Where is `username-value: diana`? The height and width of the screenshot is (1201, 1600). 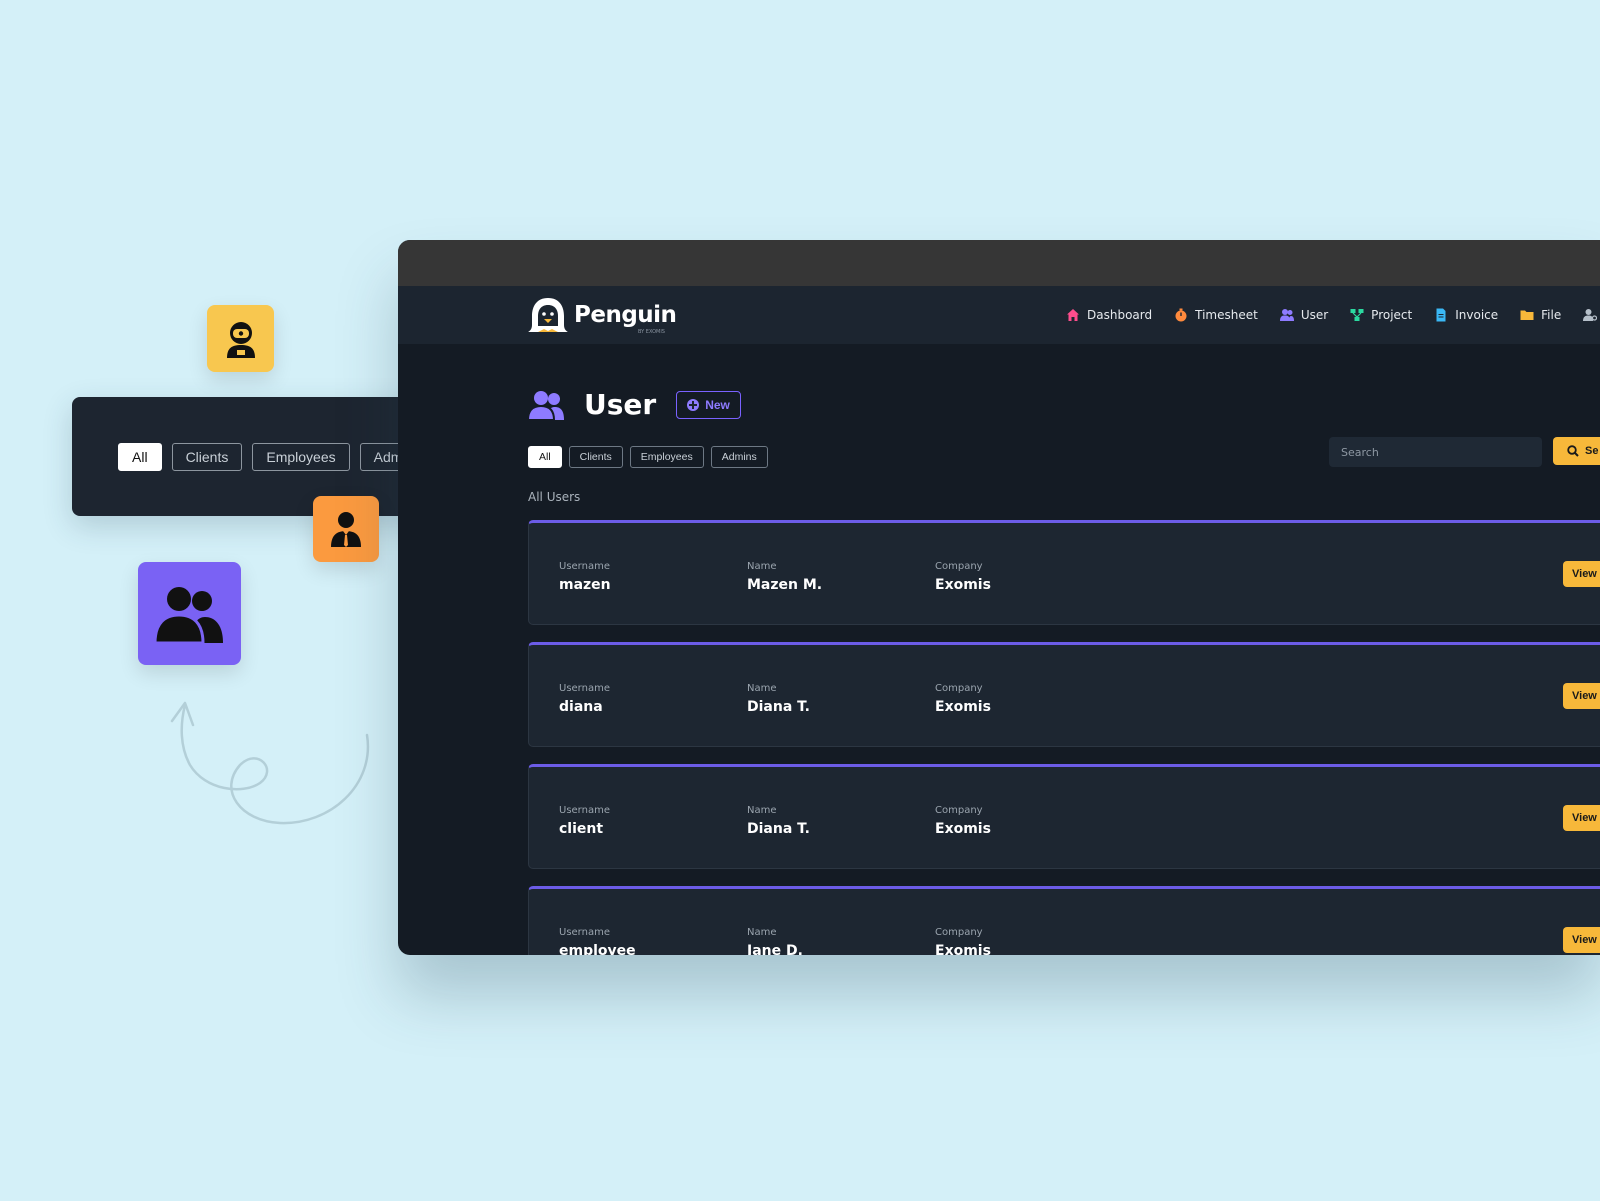
username-value: diana is located at coordinates (581, 707).